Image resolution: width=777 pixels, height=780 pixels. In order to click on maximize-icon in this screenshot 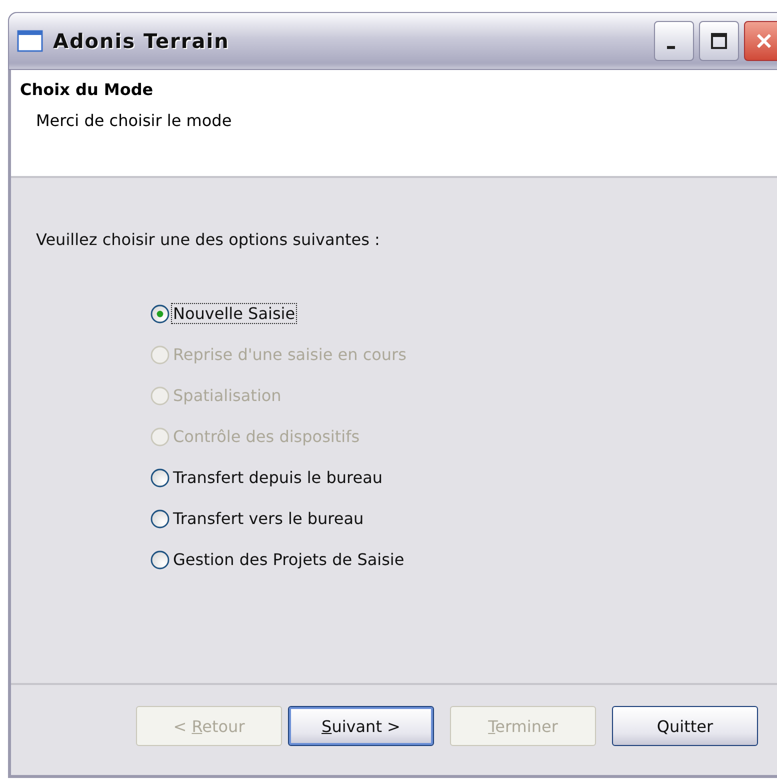, I will do `click(719, 41)`.